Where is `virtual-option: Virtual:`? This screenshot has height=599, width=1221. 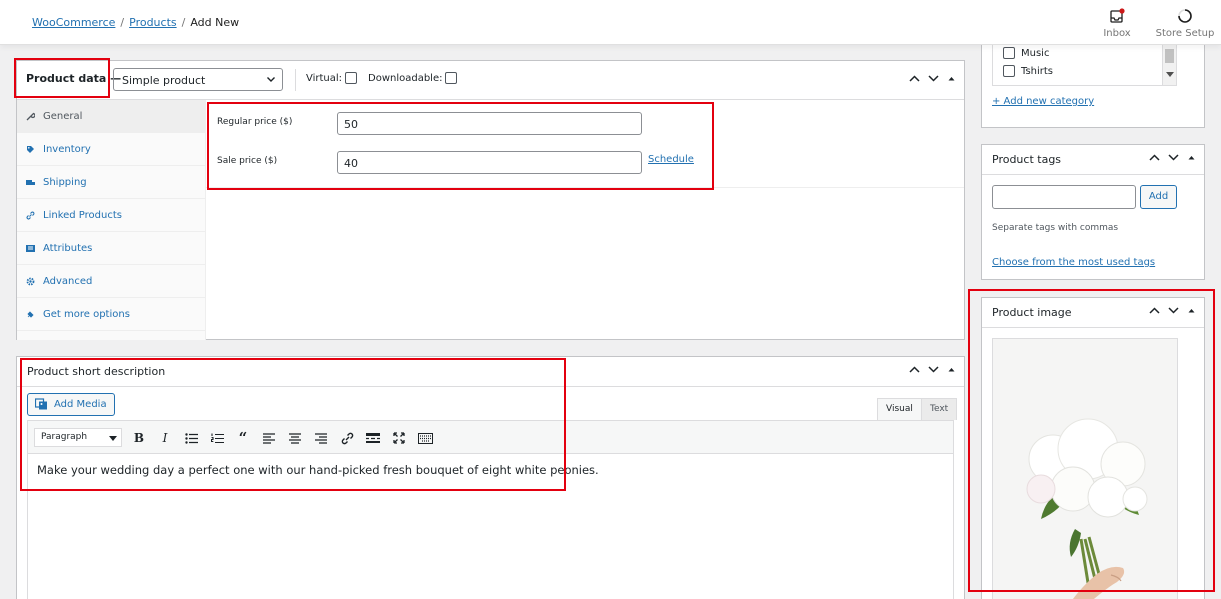
virtual-option: Virtual: is located at coordinates (332, 78).